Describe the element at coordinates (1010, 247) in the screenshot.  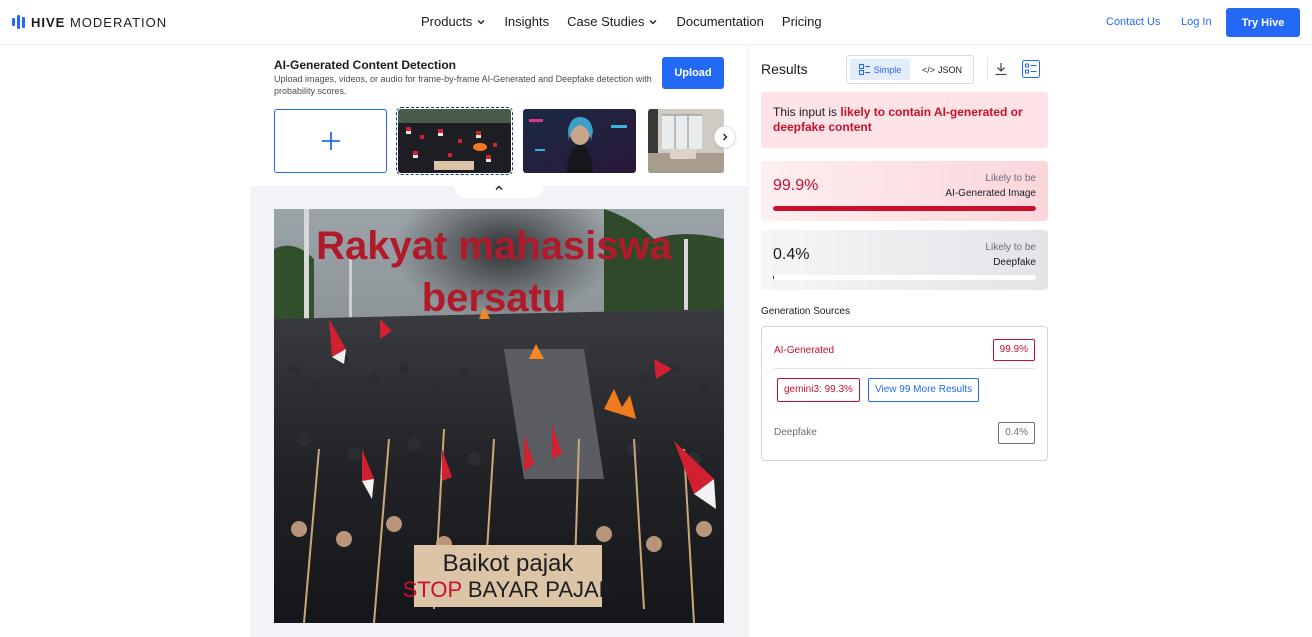
I see `deepfake-score-label-1: Likely to be` at that location.